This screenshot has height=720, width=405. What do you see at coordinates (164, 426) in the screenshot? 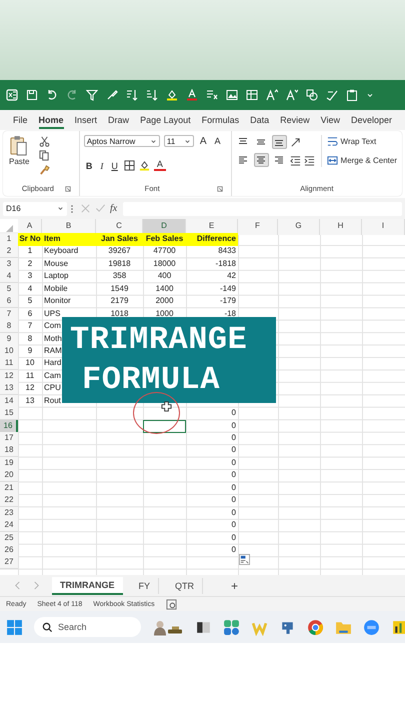
I see `selected-cell` at bounding box center [164, 426].